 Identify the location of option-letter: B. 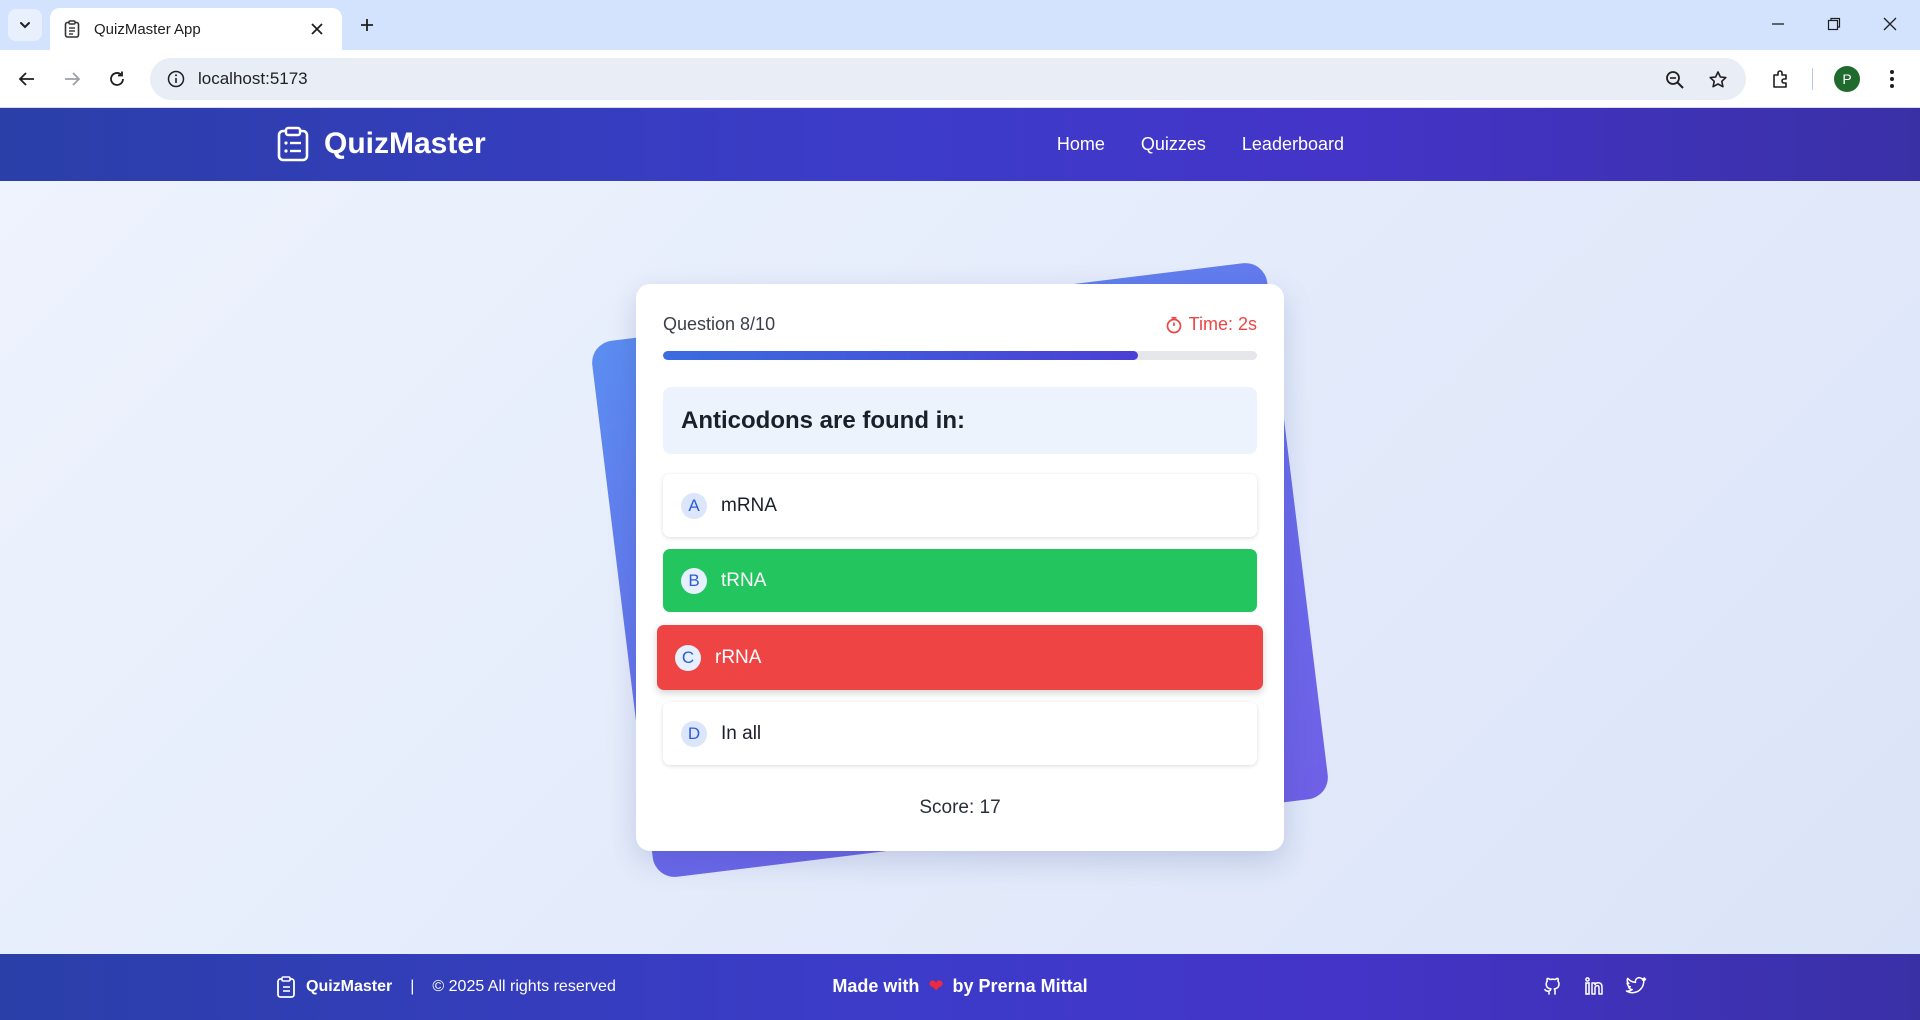
(694, 580).